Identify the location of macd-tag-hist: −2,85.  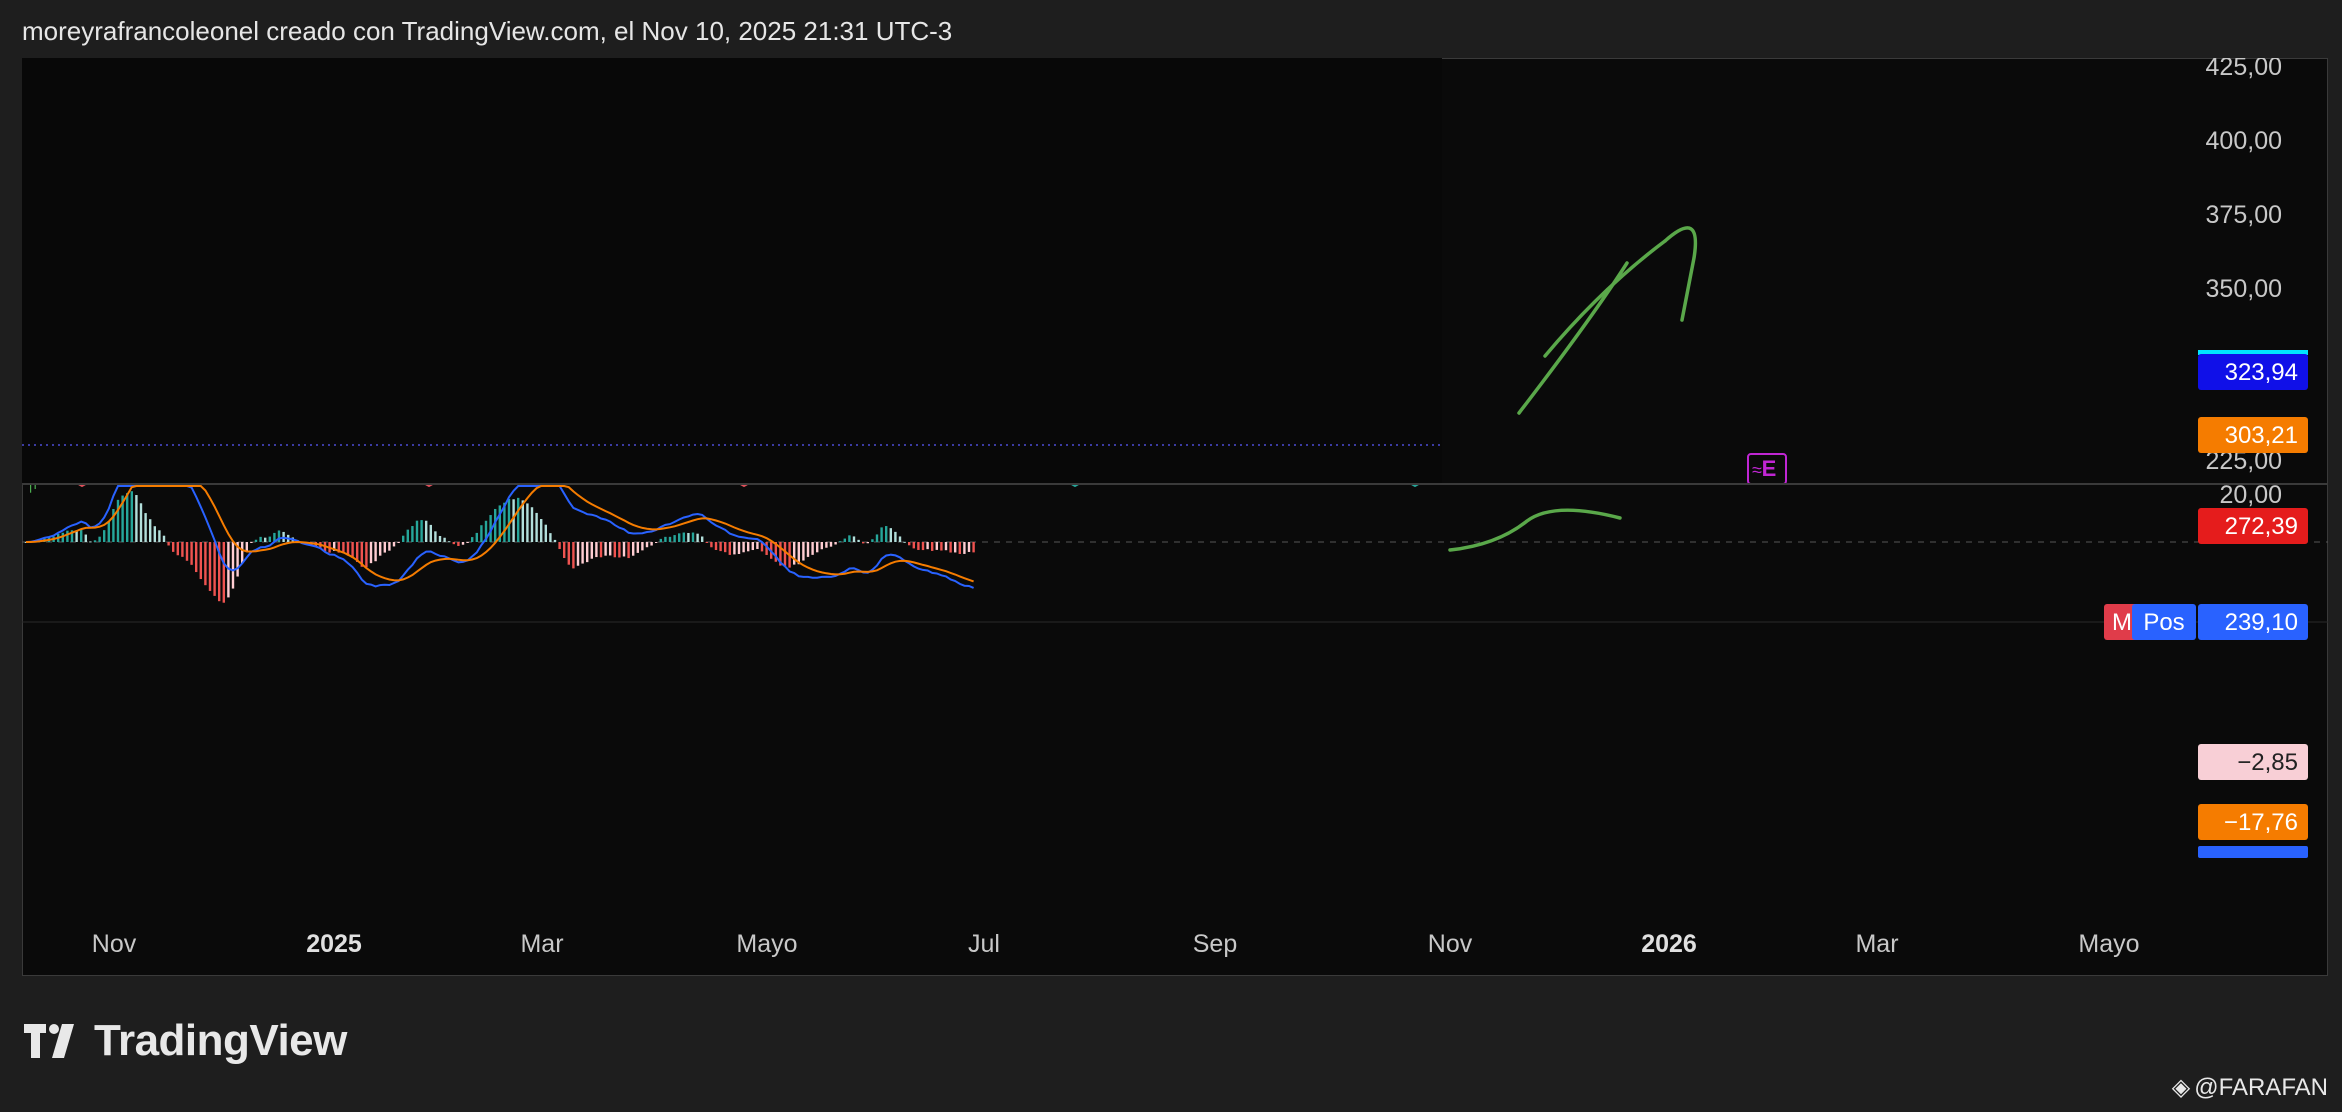
(2253, 762).